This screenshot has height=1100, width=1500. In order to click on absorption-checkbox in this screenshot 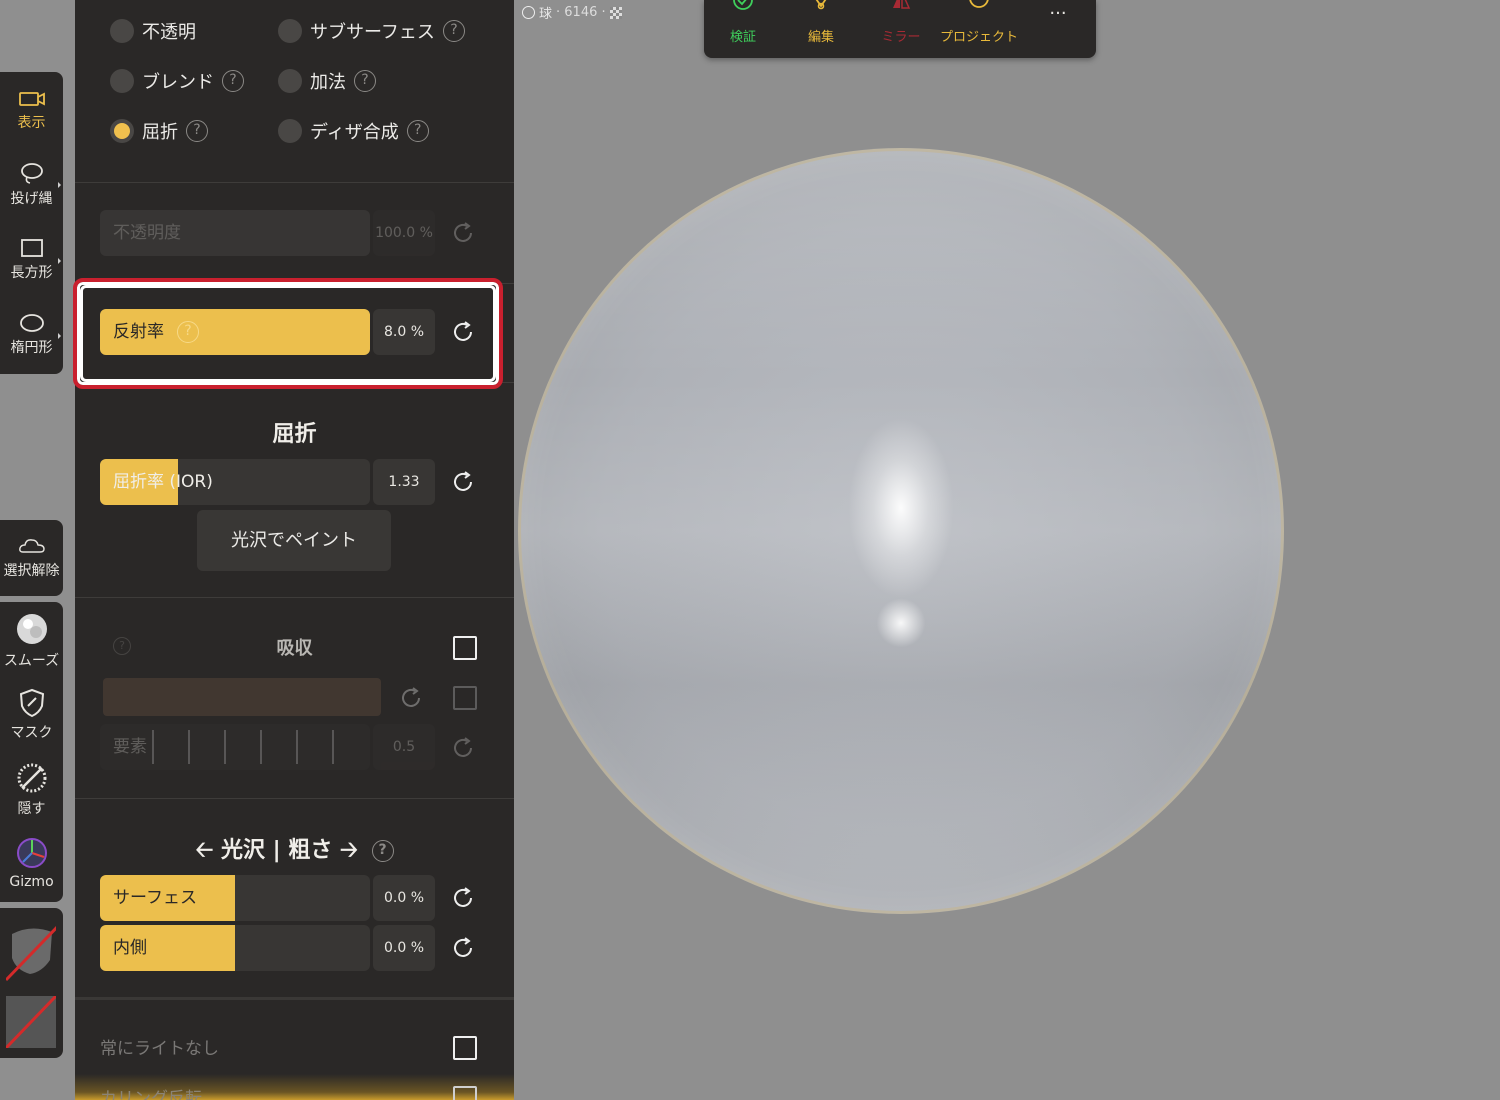, I will do `click(465, 648)`.